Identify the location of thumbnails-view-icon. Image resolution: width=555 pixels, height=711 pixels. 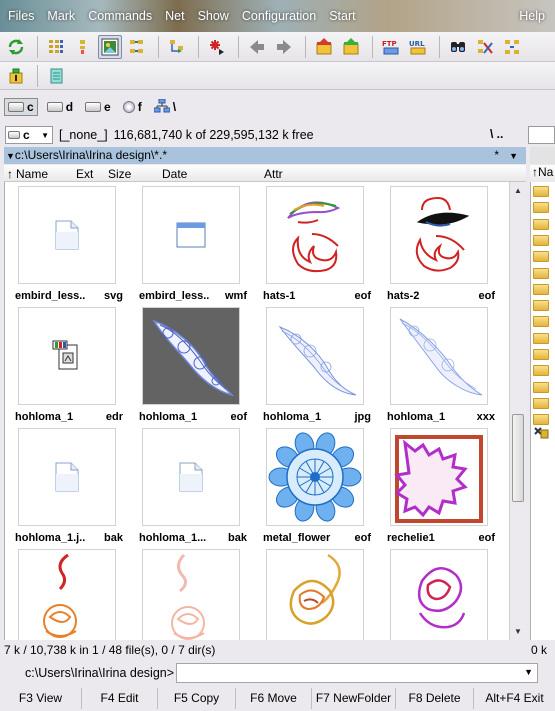
(110, 46).